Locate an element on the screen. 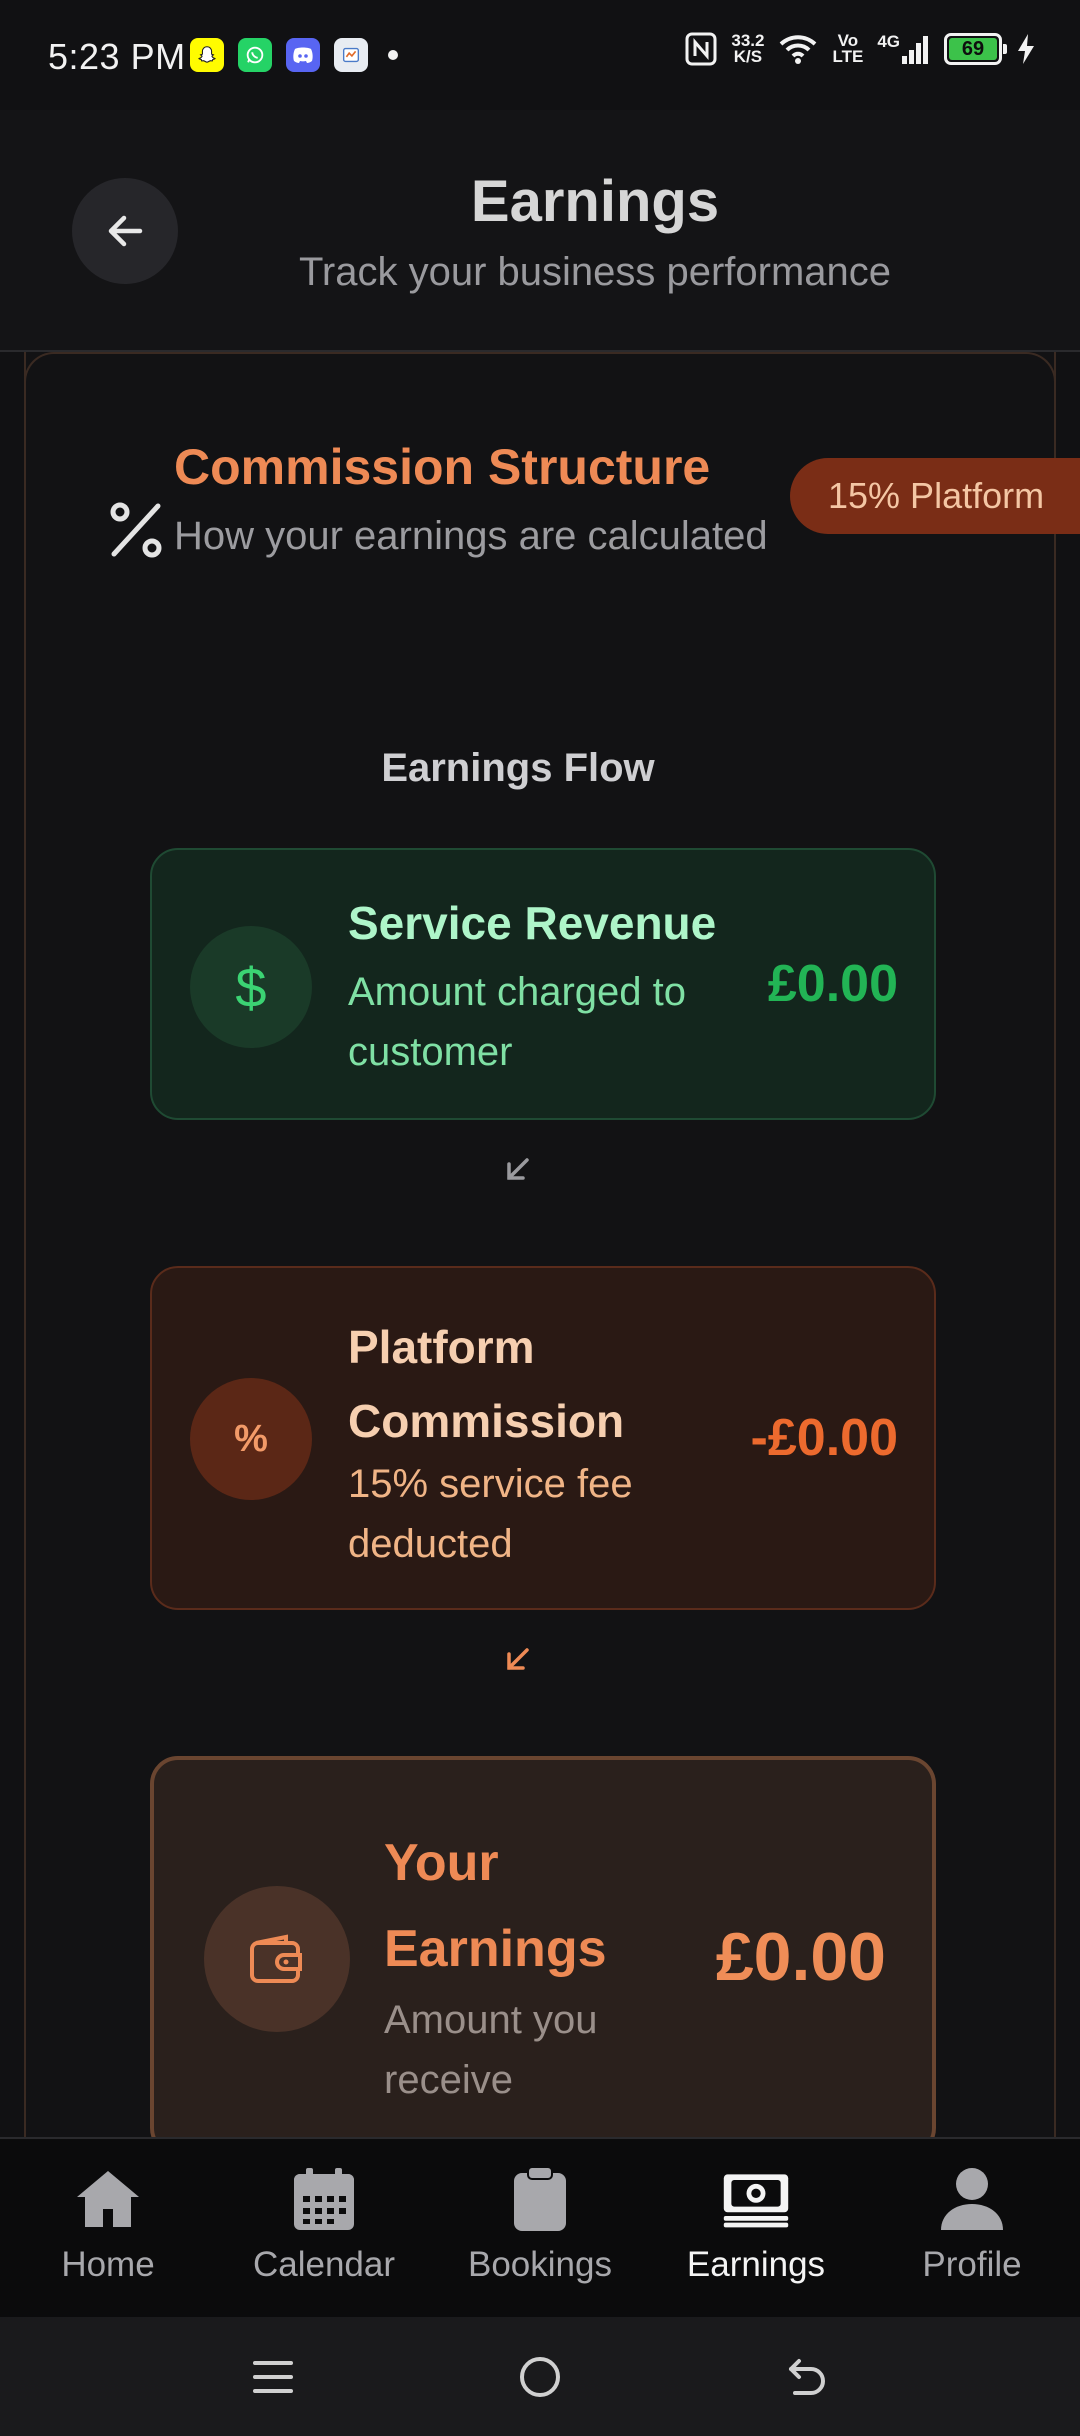  service-revenue-amount: £0.00 is located at coordinates (832, 984).